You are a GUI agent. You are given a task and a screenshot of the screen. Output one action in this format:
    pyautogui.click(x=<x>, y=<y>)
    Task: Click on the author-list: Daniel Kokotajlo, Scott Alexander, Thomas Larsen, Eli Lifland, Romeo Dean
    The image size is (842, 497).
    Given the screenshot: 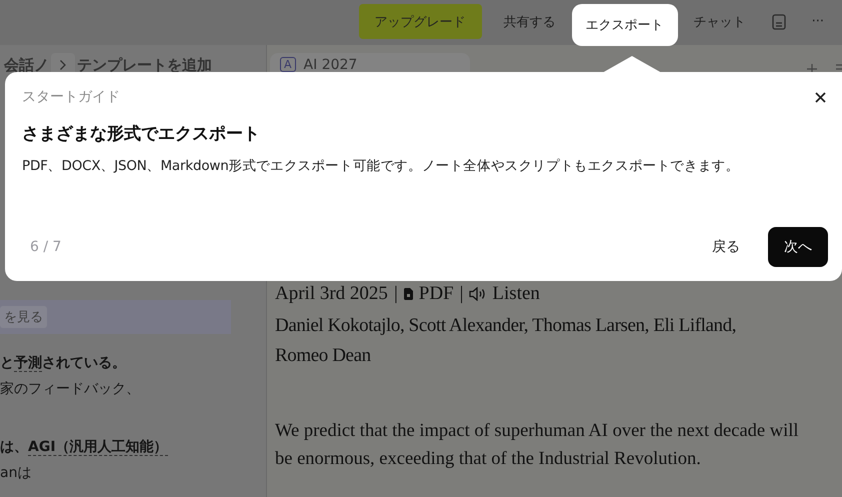 What is the action you would take?
    pyautogui.click(x=515, y=341)
    